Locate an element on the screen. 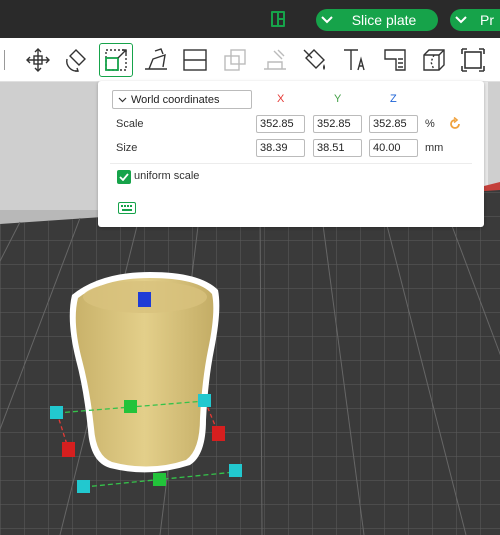  size-unit: mm is located at coordinates (434, 148).